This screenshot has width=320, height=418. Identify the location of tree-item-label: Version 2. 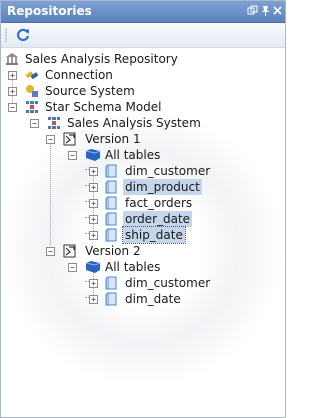
(113, 251).